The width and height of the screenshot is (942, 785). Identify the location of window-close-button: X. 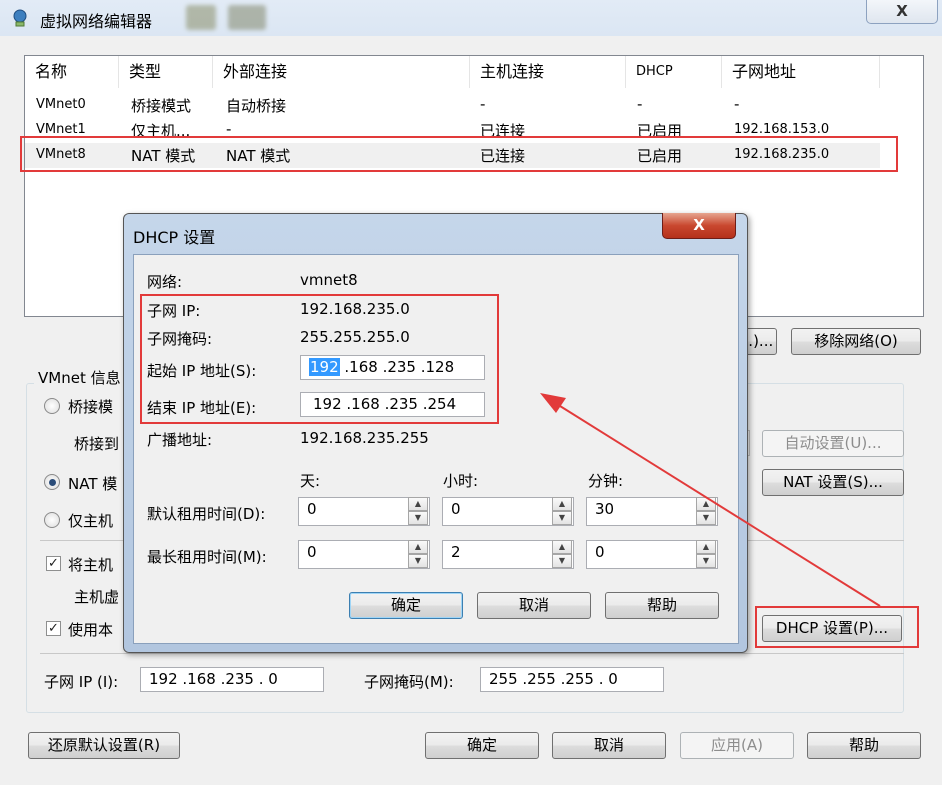
(902, 12).